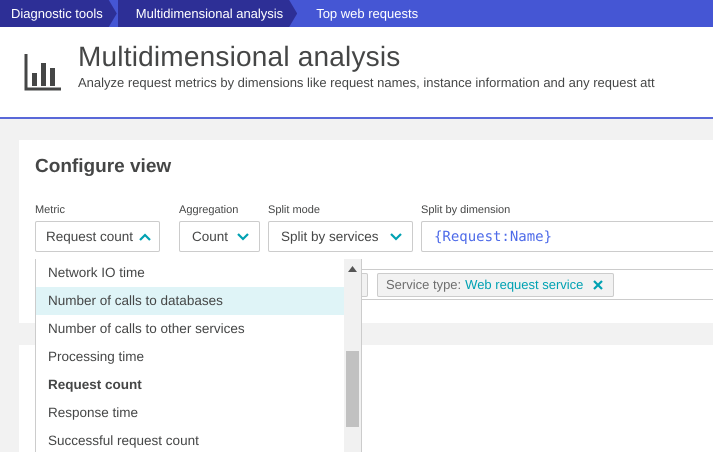 The width and height of the screenshot is (713, 452). I want to click on dropdown-option: Number of calls to other services, so click(190, 329).